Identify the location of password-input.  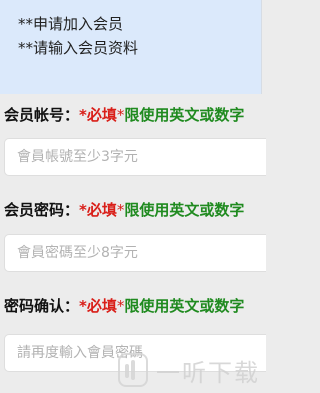
(135, 253).